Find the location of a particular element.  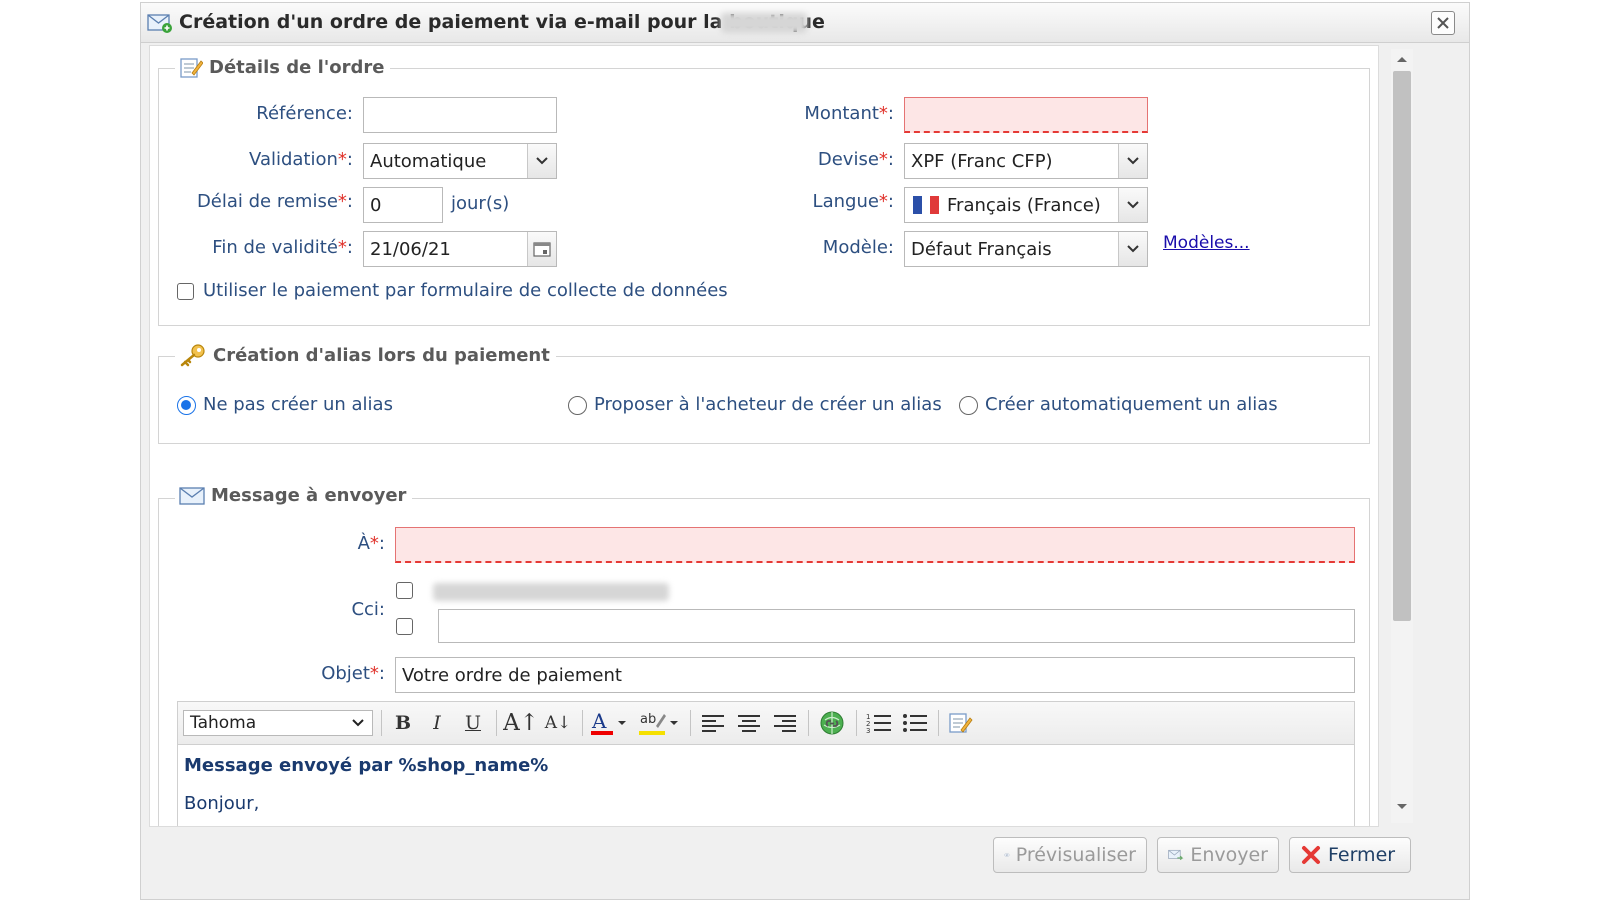

close-button: Fermer is located at coordinates (1350, 855).